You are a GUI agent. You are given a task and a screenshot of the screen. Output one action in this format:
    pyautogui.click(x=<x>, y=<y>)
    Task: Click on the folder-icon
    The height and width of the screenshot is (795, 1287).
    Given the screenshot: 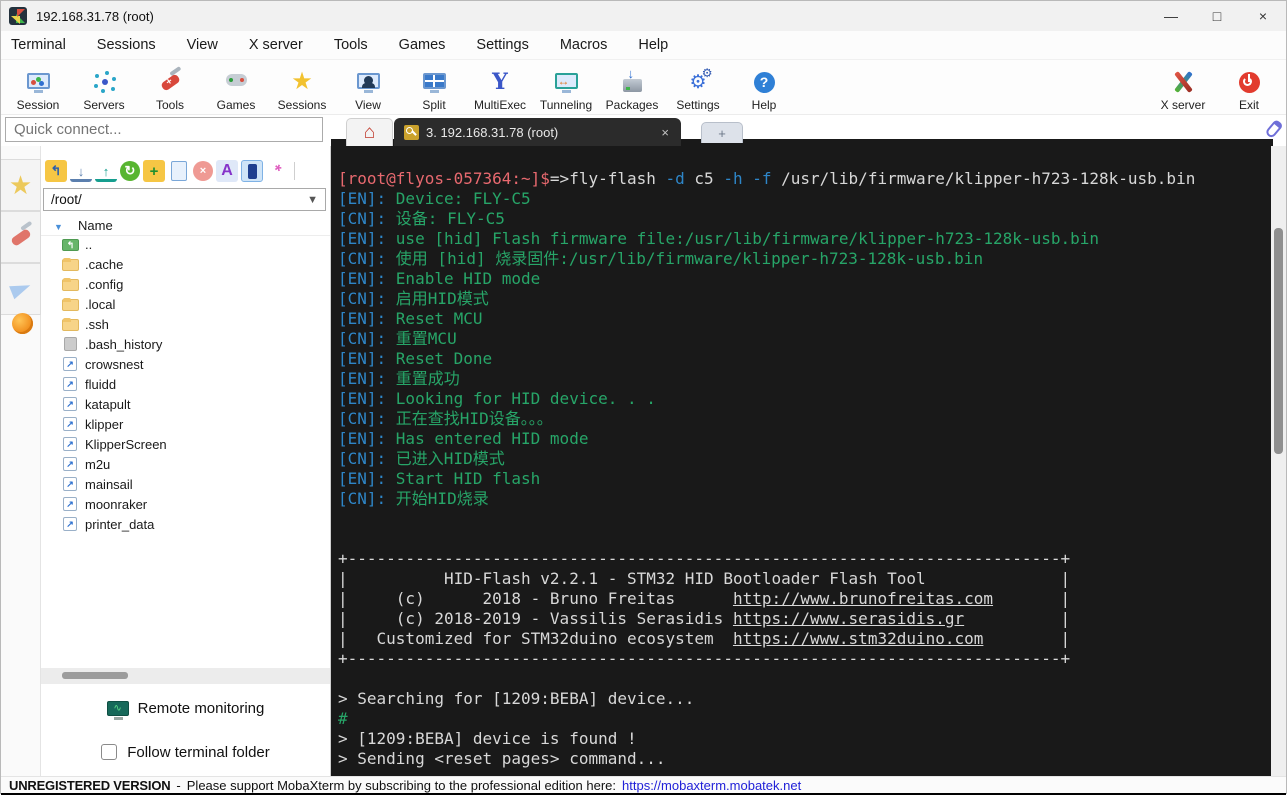 What is the action you would take?
    pyautogui.click(x=70, y=324)
    